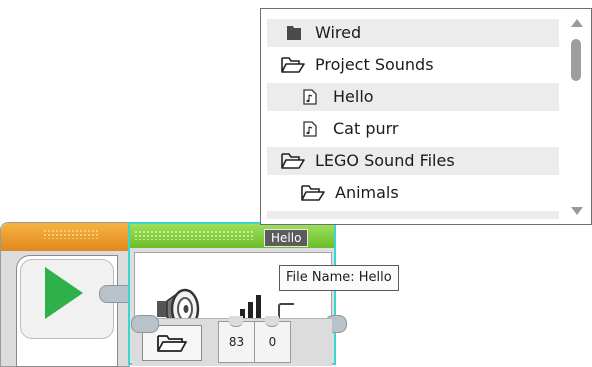  Describe the element at coordinates (413, 33) in the screenshot. I see `tree-item-wired: Wired` at that location.